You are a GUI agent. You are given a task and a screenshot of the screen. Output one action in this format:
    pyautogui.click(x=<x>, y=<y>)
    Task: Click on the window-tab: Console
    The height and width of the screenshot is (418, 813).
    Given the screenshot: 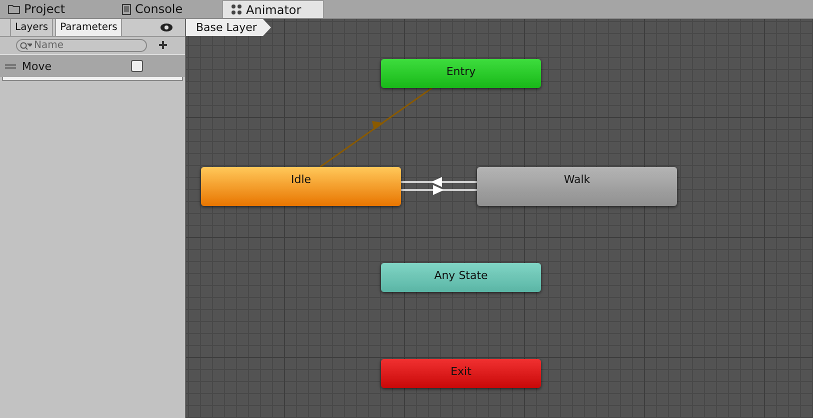 What is the action you would take?
    pyautogui.click(x=157, y=9)
    